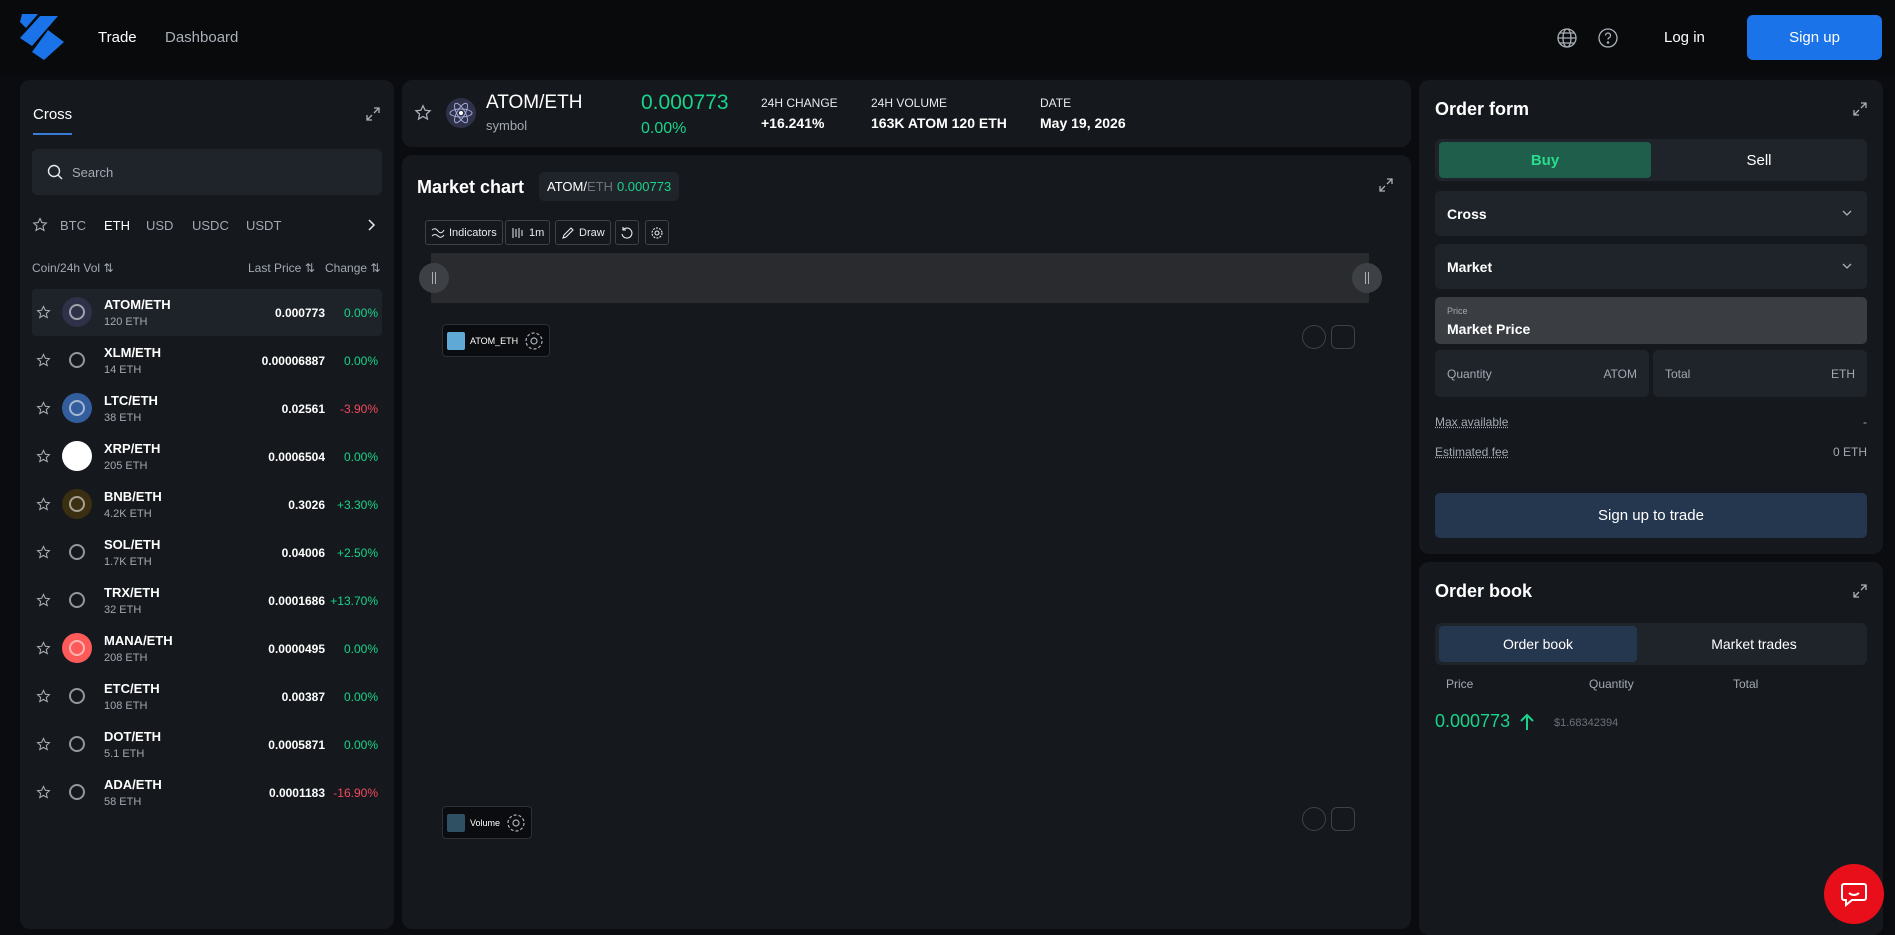  I want to click on scroll-down-icon, so click(1314, 337).